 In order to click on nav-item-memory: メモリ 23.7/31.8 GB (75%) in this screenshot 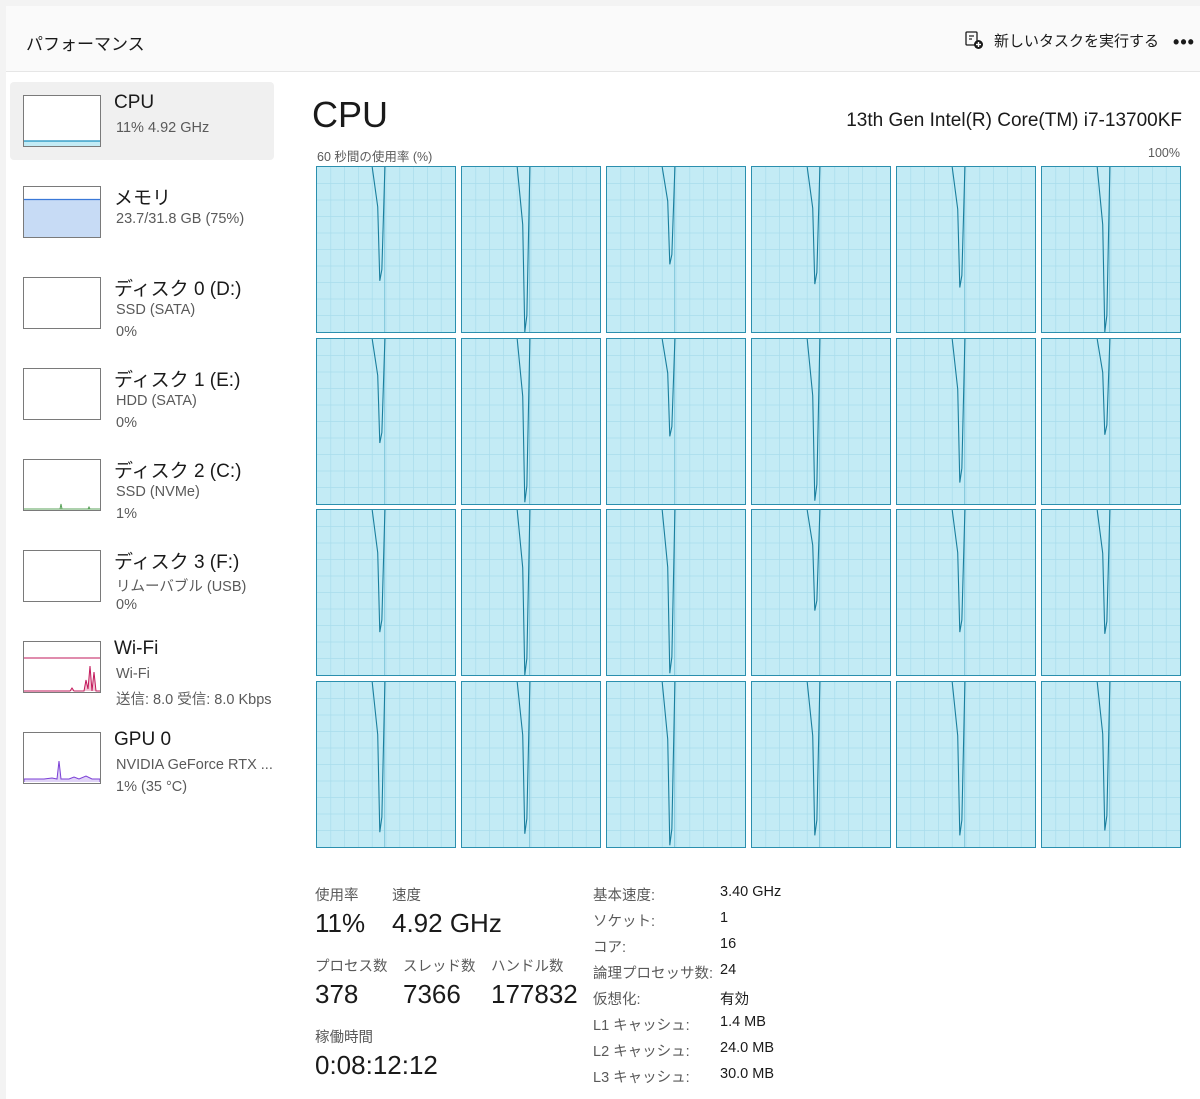, I will do `click(142, 218)`.